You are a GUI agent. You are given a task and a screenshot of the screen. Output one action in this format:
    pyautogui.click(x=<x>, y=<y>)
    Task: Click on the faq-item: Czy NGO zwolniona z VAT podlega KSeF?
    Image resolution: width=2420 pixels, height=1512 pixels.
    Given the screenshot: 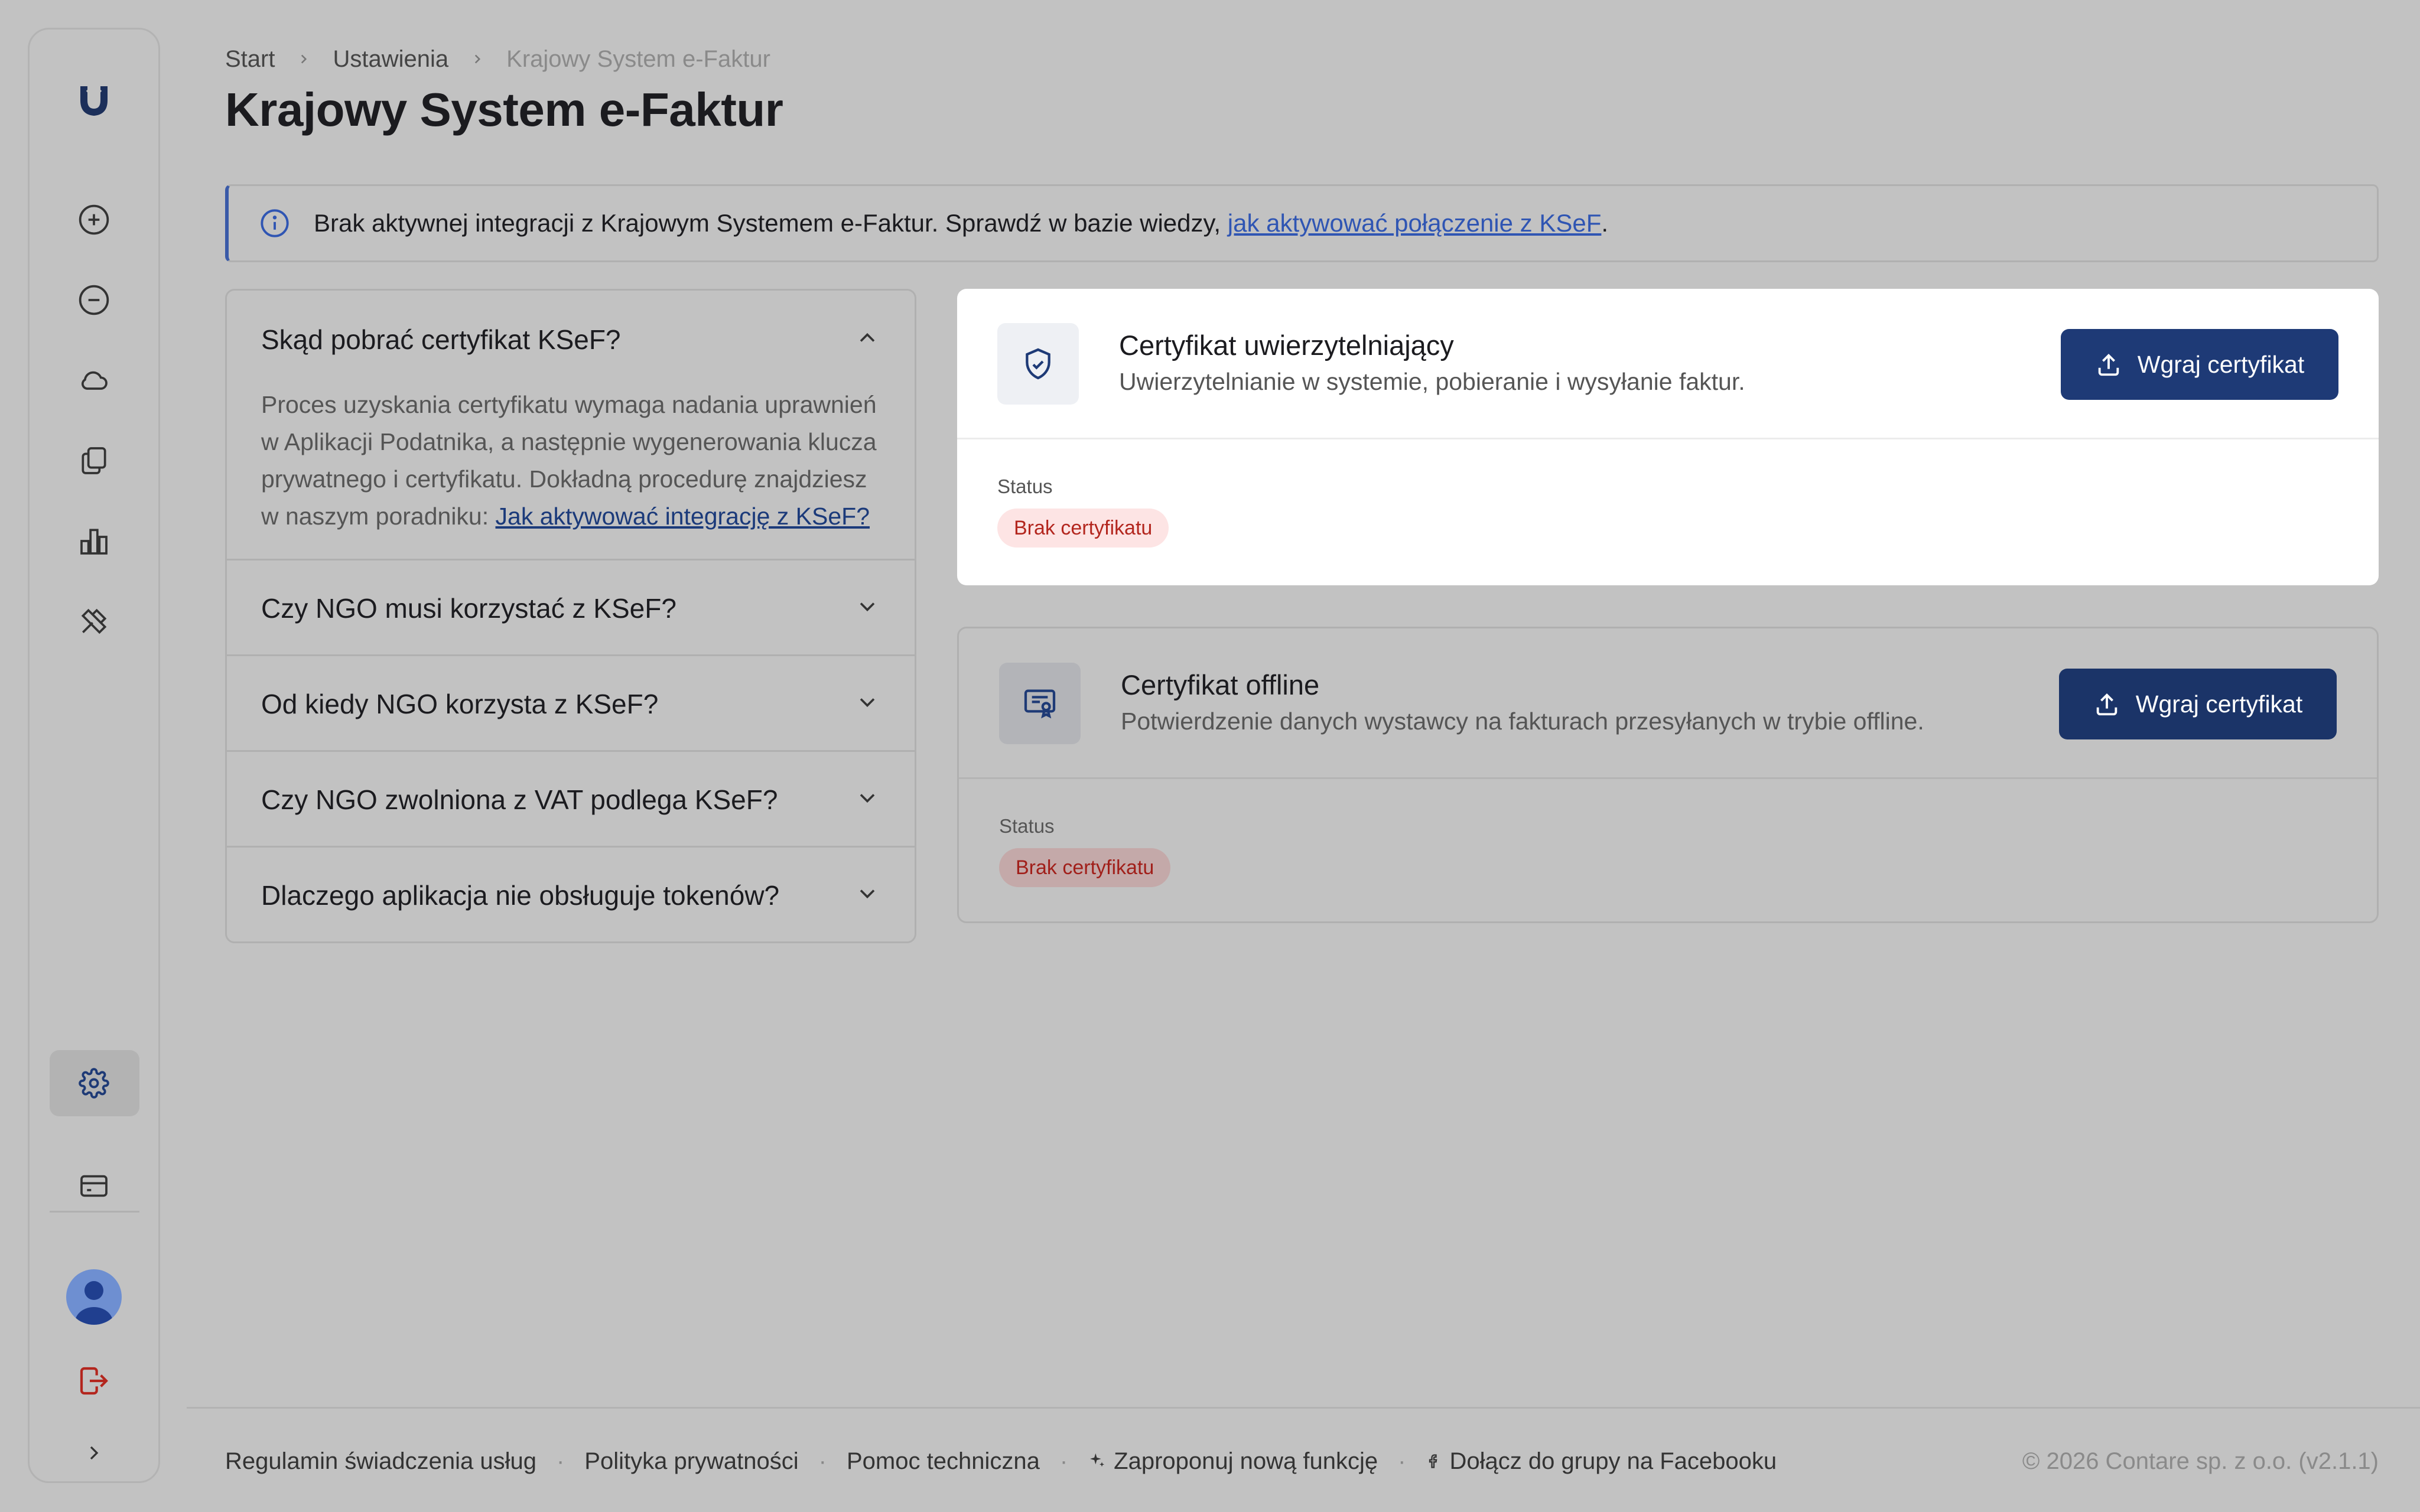 What is the action you would take?
    pyautogui.click(x=571, y=800)
    